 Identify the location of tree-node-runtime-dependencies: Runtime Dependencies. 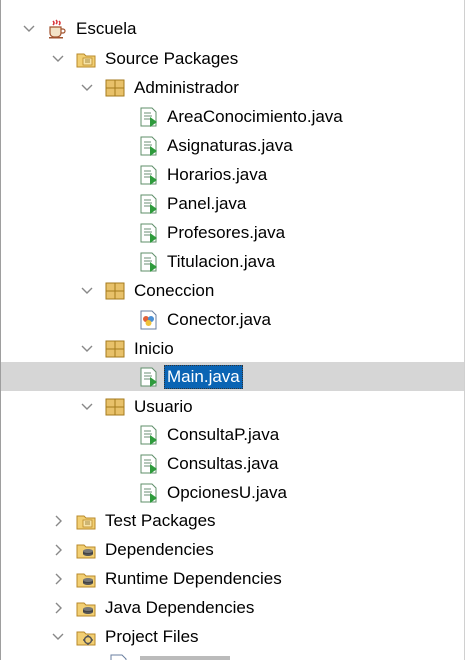
(168, 578).